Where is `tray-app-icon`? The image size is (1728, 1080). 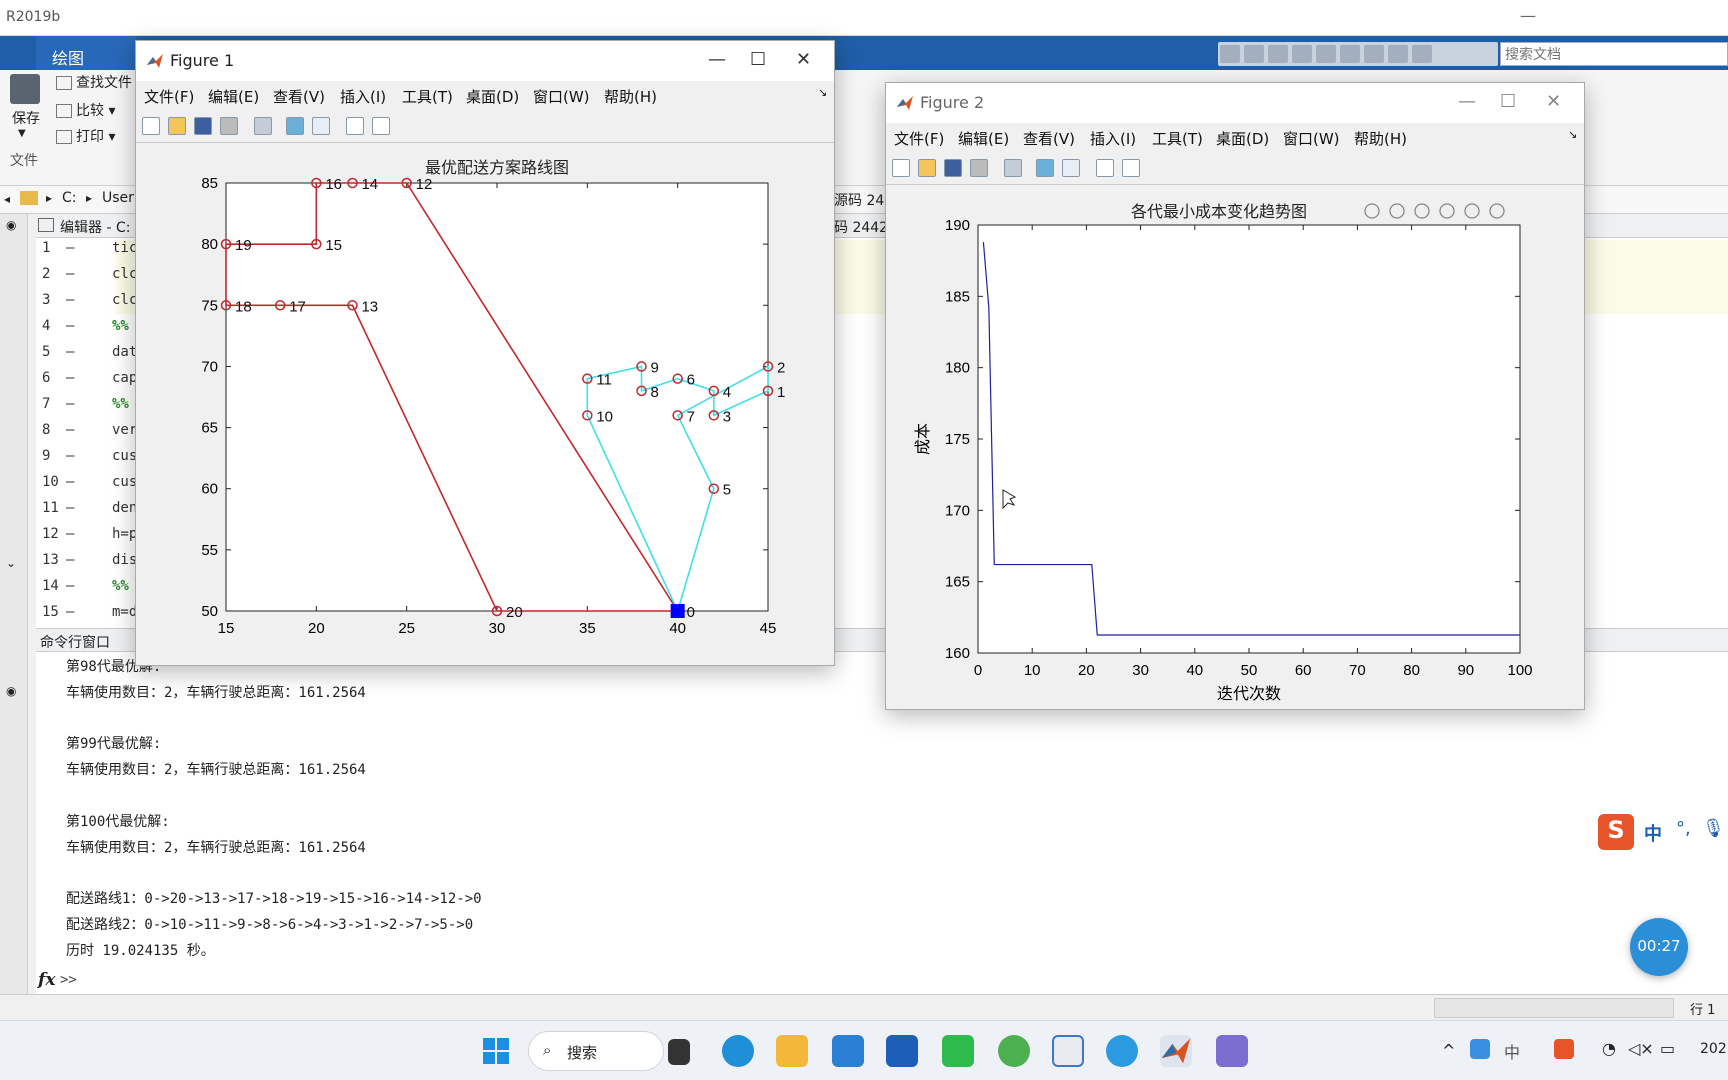
tray-app-icon is located at coordinates (1480, 1049).